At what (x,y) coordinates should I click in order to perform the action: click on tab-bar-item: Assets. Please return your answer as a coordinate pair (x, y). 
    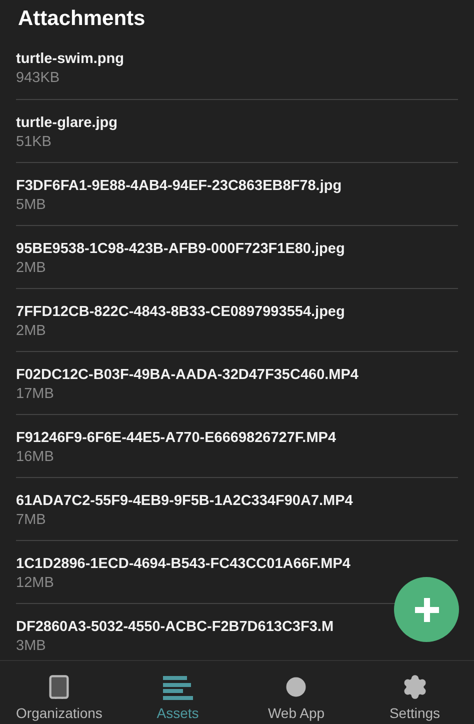
    Looking at the image, I should click on (177, 692).